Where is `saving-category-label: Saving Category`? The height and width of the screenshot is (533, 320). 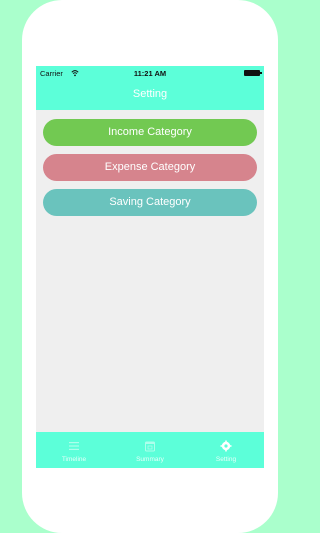
saving-category-label: Saving Category is located at coordinates (150, 202).